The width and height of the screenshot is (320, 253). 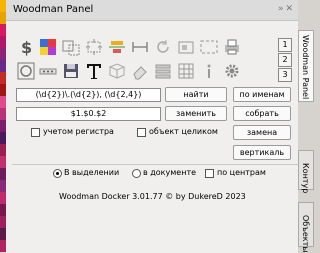 What do you see at coordinates (306, 227) in the screenshot?
I see `tab-objects: Объекты` at bounding box center [306, 227].